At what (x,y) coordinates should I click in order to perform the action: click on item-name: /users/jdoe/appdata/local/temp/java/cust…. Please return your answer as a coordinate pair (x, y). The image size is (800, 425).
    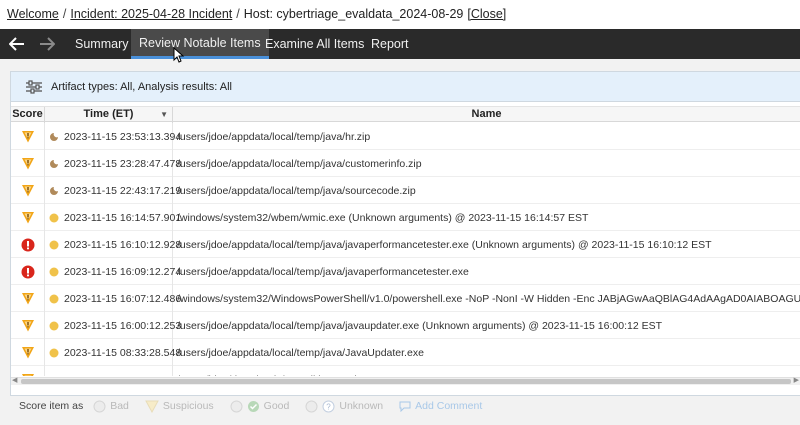
    Looking at the image, I should click on (299, 163).